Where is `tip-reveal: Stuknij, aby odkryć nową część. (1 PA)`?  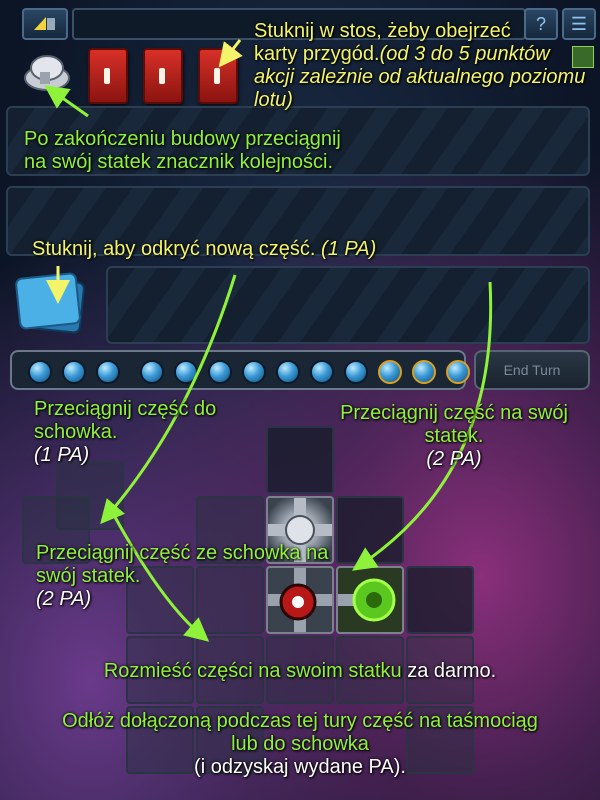 tip-reveal: Stuknij, aby odkryć nową część. (1 PA) is located at coordinates (204, 249).